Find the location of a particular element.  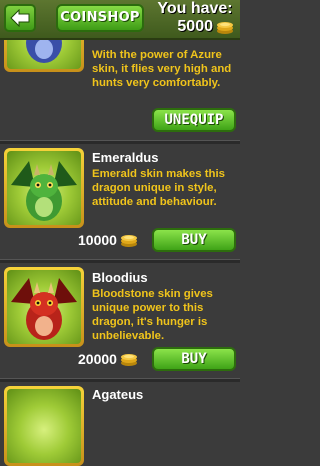

price-row: 20000 is located at coordinates (108, 359).